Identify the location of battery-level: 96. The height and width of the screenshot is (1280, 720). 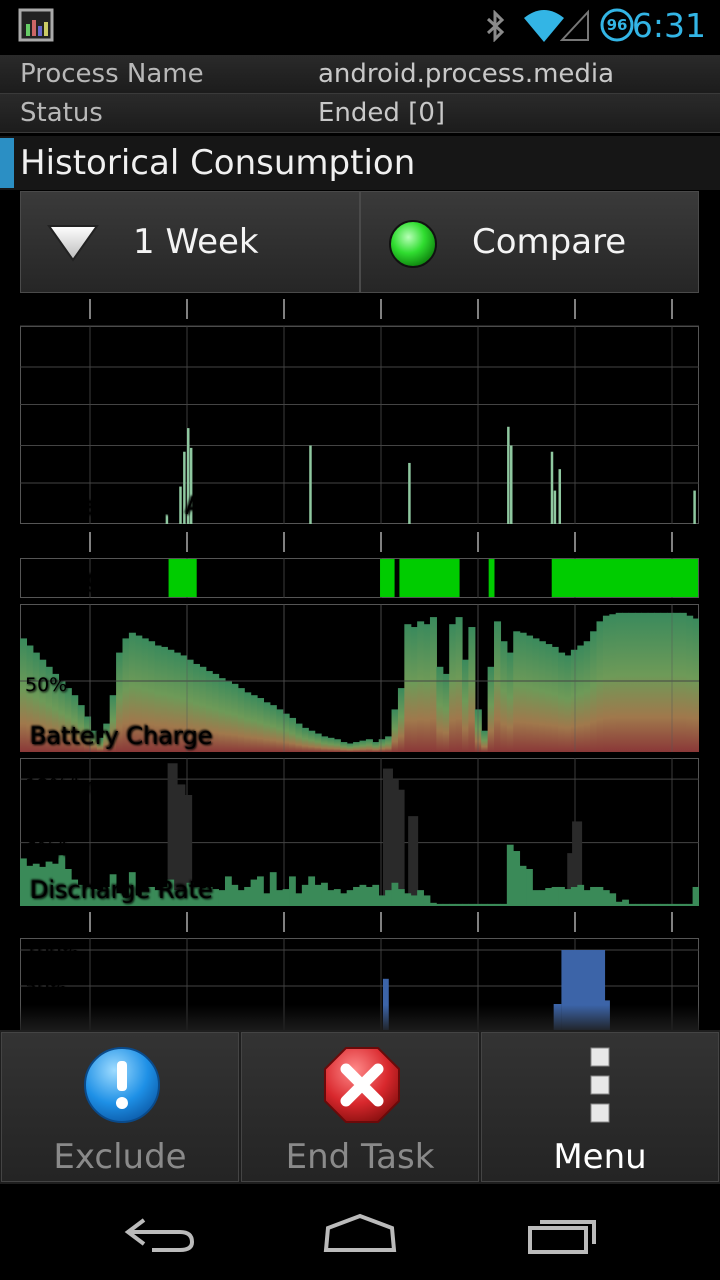
(617, 25).